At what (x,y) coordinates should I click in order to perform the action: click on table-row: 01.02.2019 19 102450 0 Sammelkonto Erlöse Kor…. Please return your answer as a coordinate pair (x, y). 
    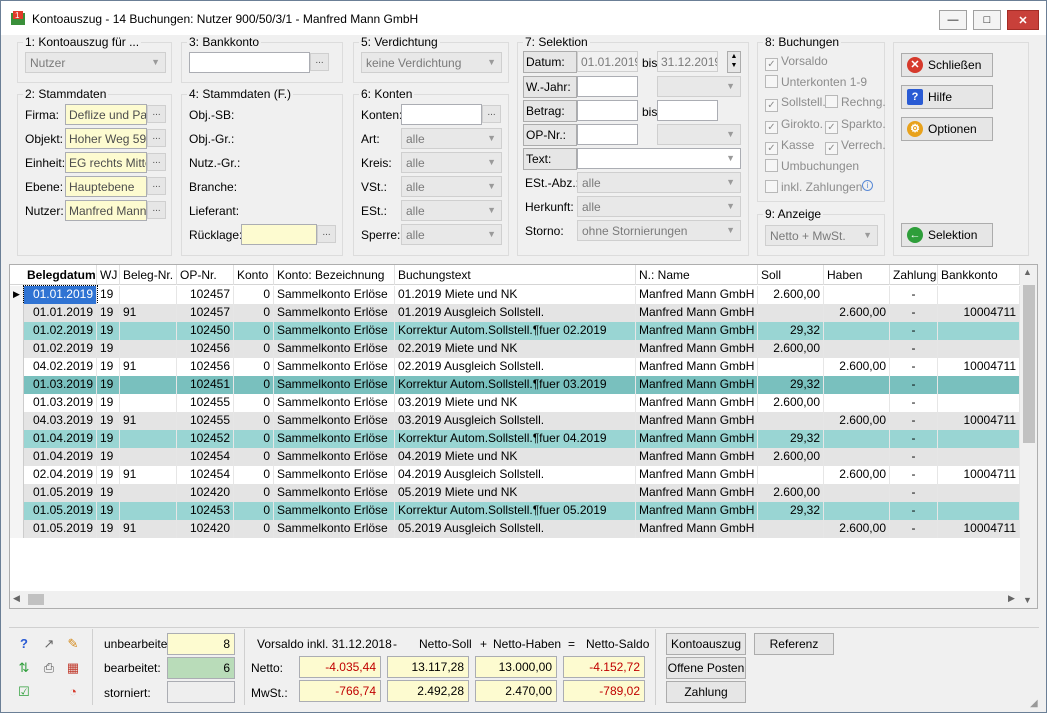
    Looking at the image, I should click on (516, 331).